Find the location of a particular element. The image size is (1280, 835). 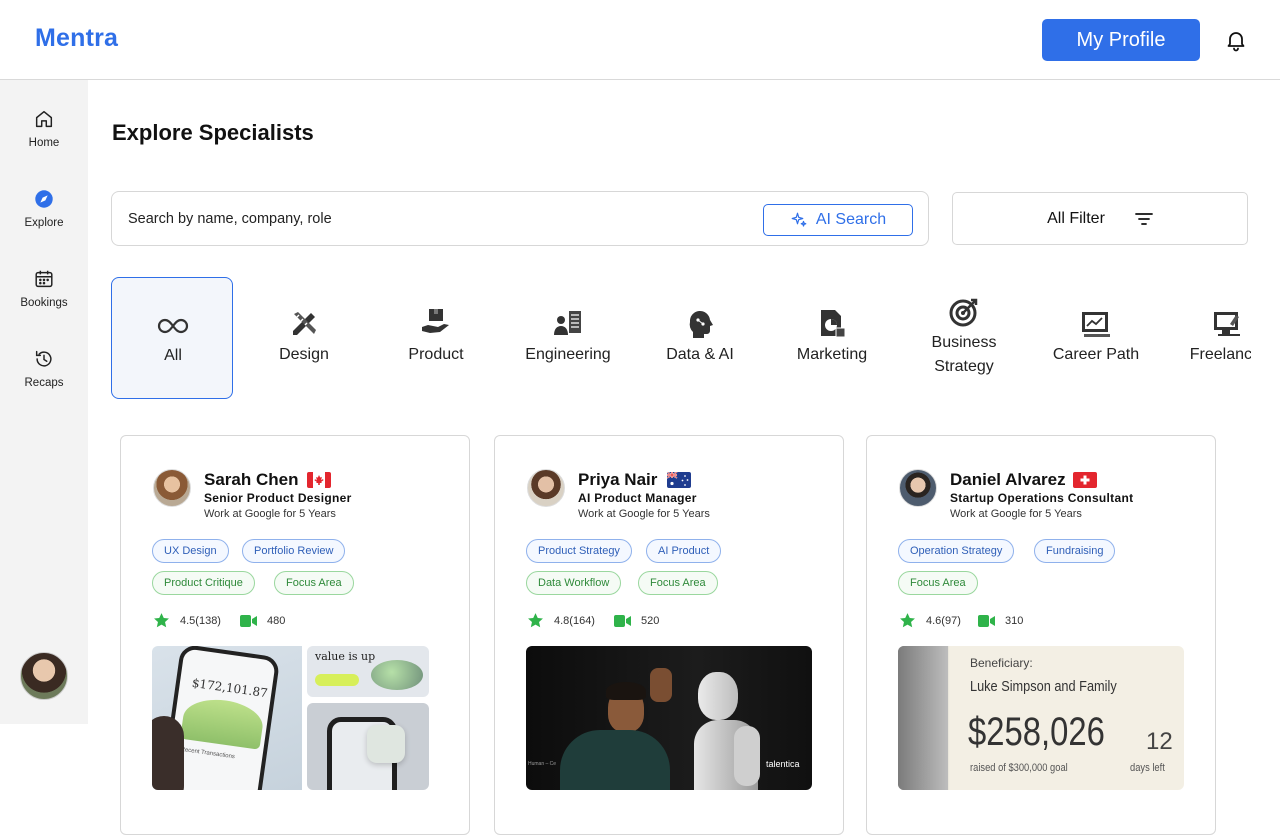

filter-icon is located at coordinates (1143, 218).